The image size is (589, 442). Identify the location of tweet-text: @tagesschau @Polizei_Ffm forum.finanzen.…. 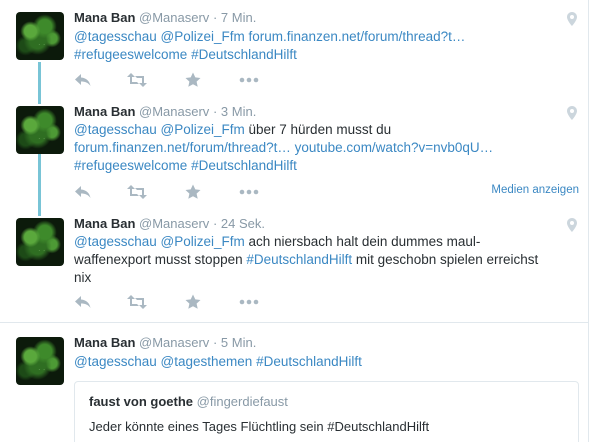
(299, 46).